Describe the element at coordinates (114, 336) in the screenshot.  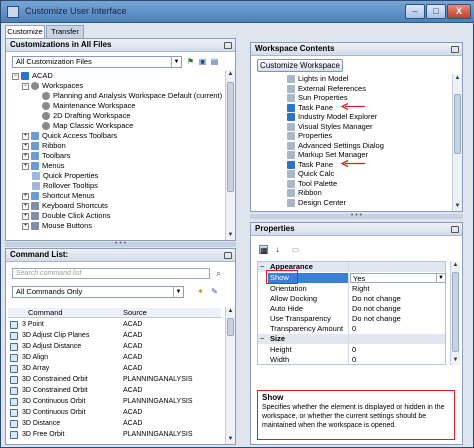
I see `table-row: 3D Adjust Clip Planes ACAD` at that location.